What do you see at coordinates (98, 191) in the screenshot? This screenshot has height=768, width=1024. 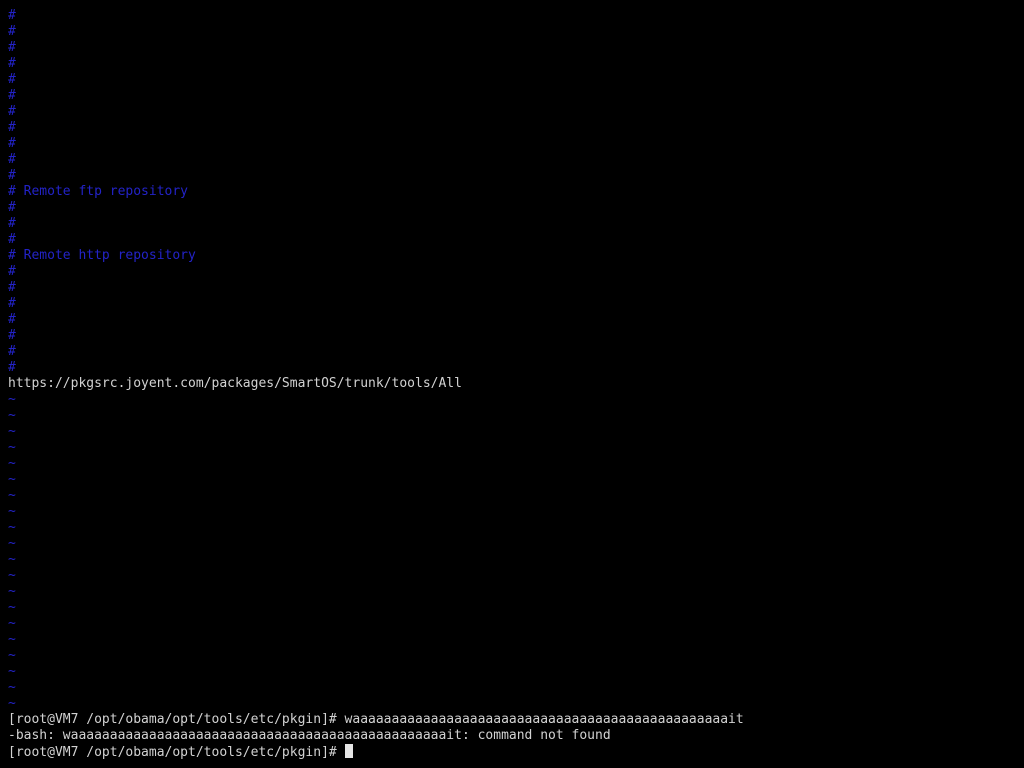 I see `config-comment-line: # Remote ftp repository` at bounding box center [98, 191].